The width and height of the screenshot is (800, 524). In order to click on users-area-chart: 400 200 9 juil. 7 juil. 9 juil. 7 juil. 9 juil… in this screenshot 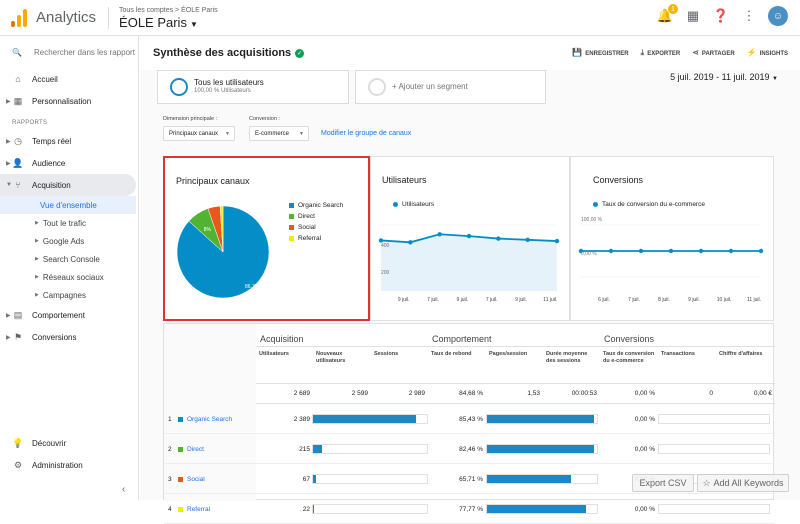, I will do `click(469, 263)`.